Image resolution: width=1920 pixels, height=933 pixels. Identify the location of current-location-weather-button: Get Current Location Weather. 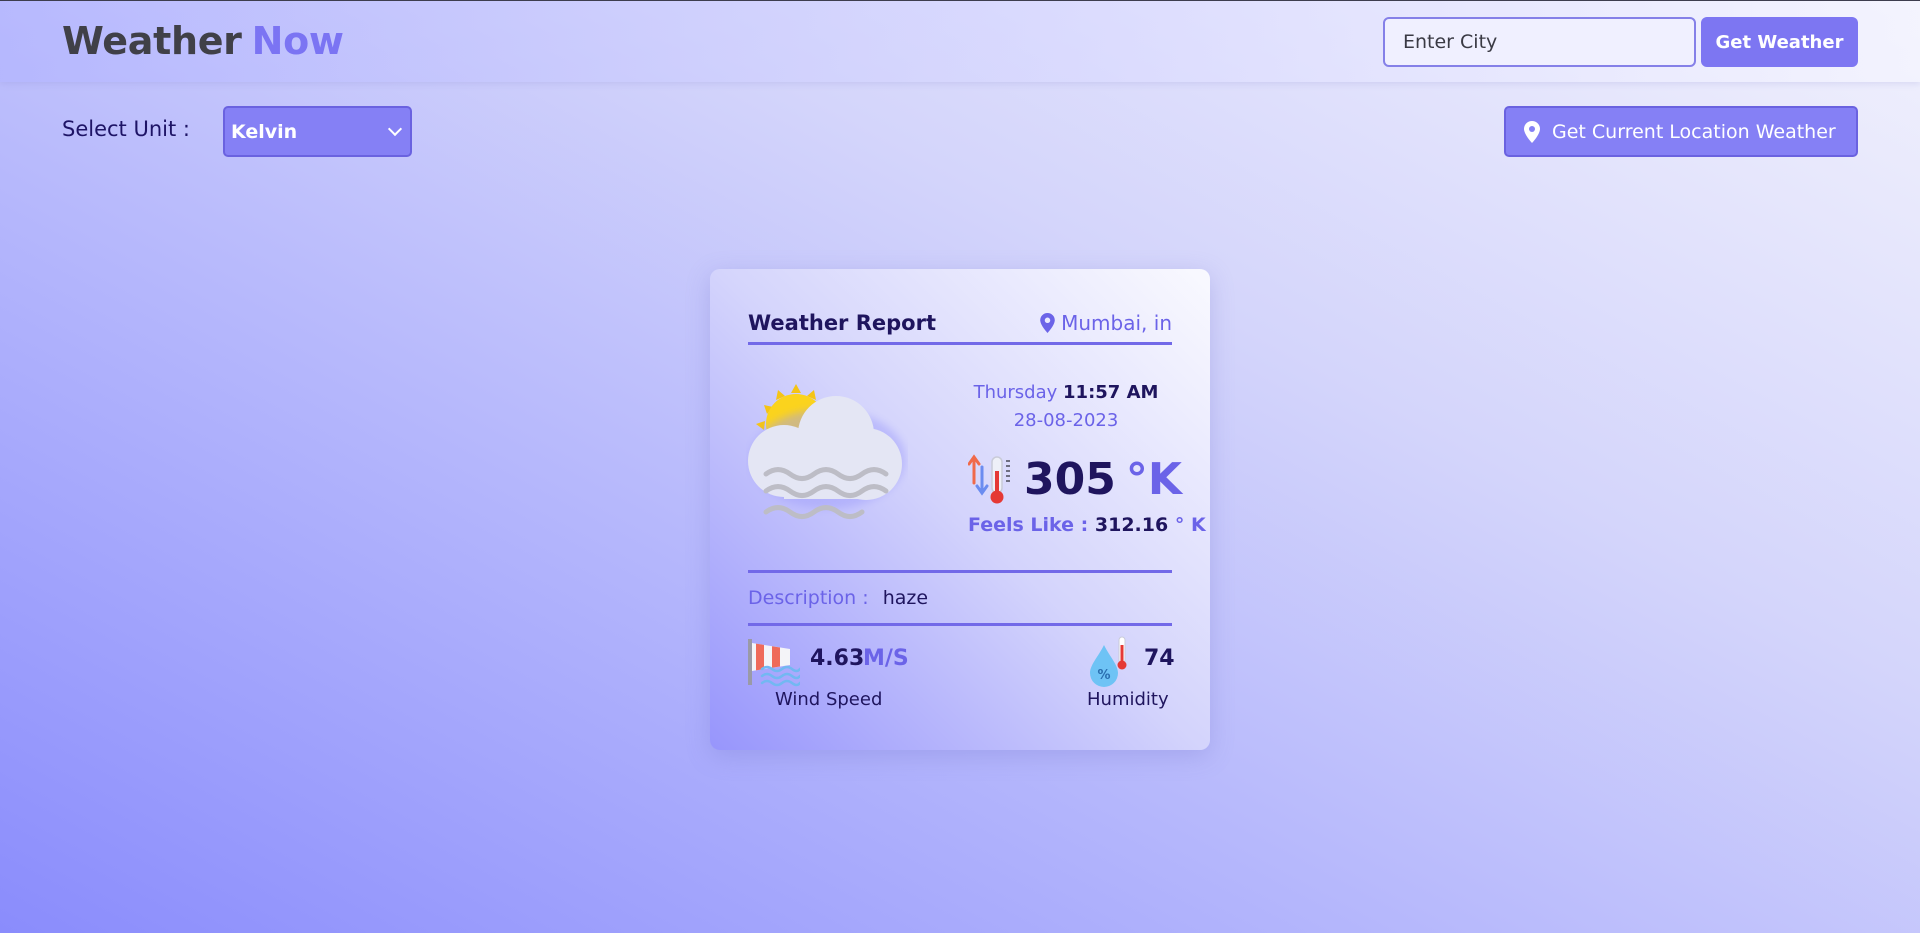
(1681, 131).